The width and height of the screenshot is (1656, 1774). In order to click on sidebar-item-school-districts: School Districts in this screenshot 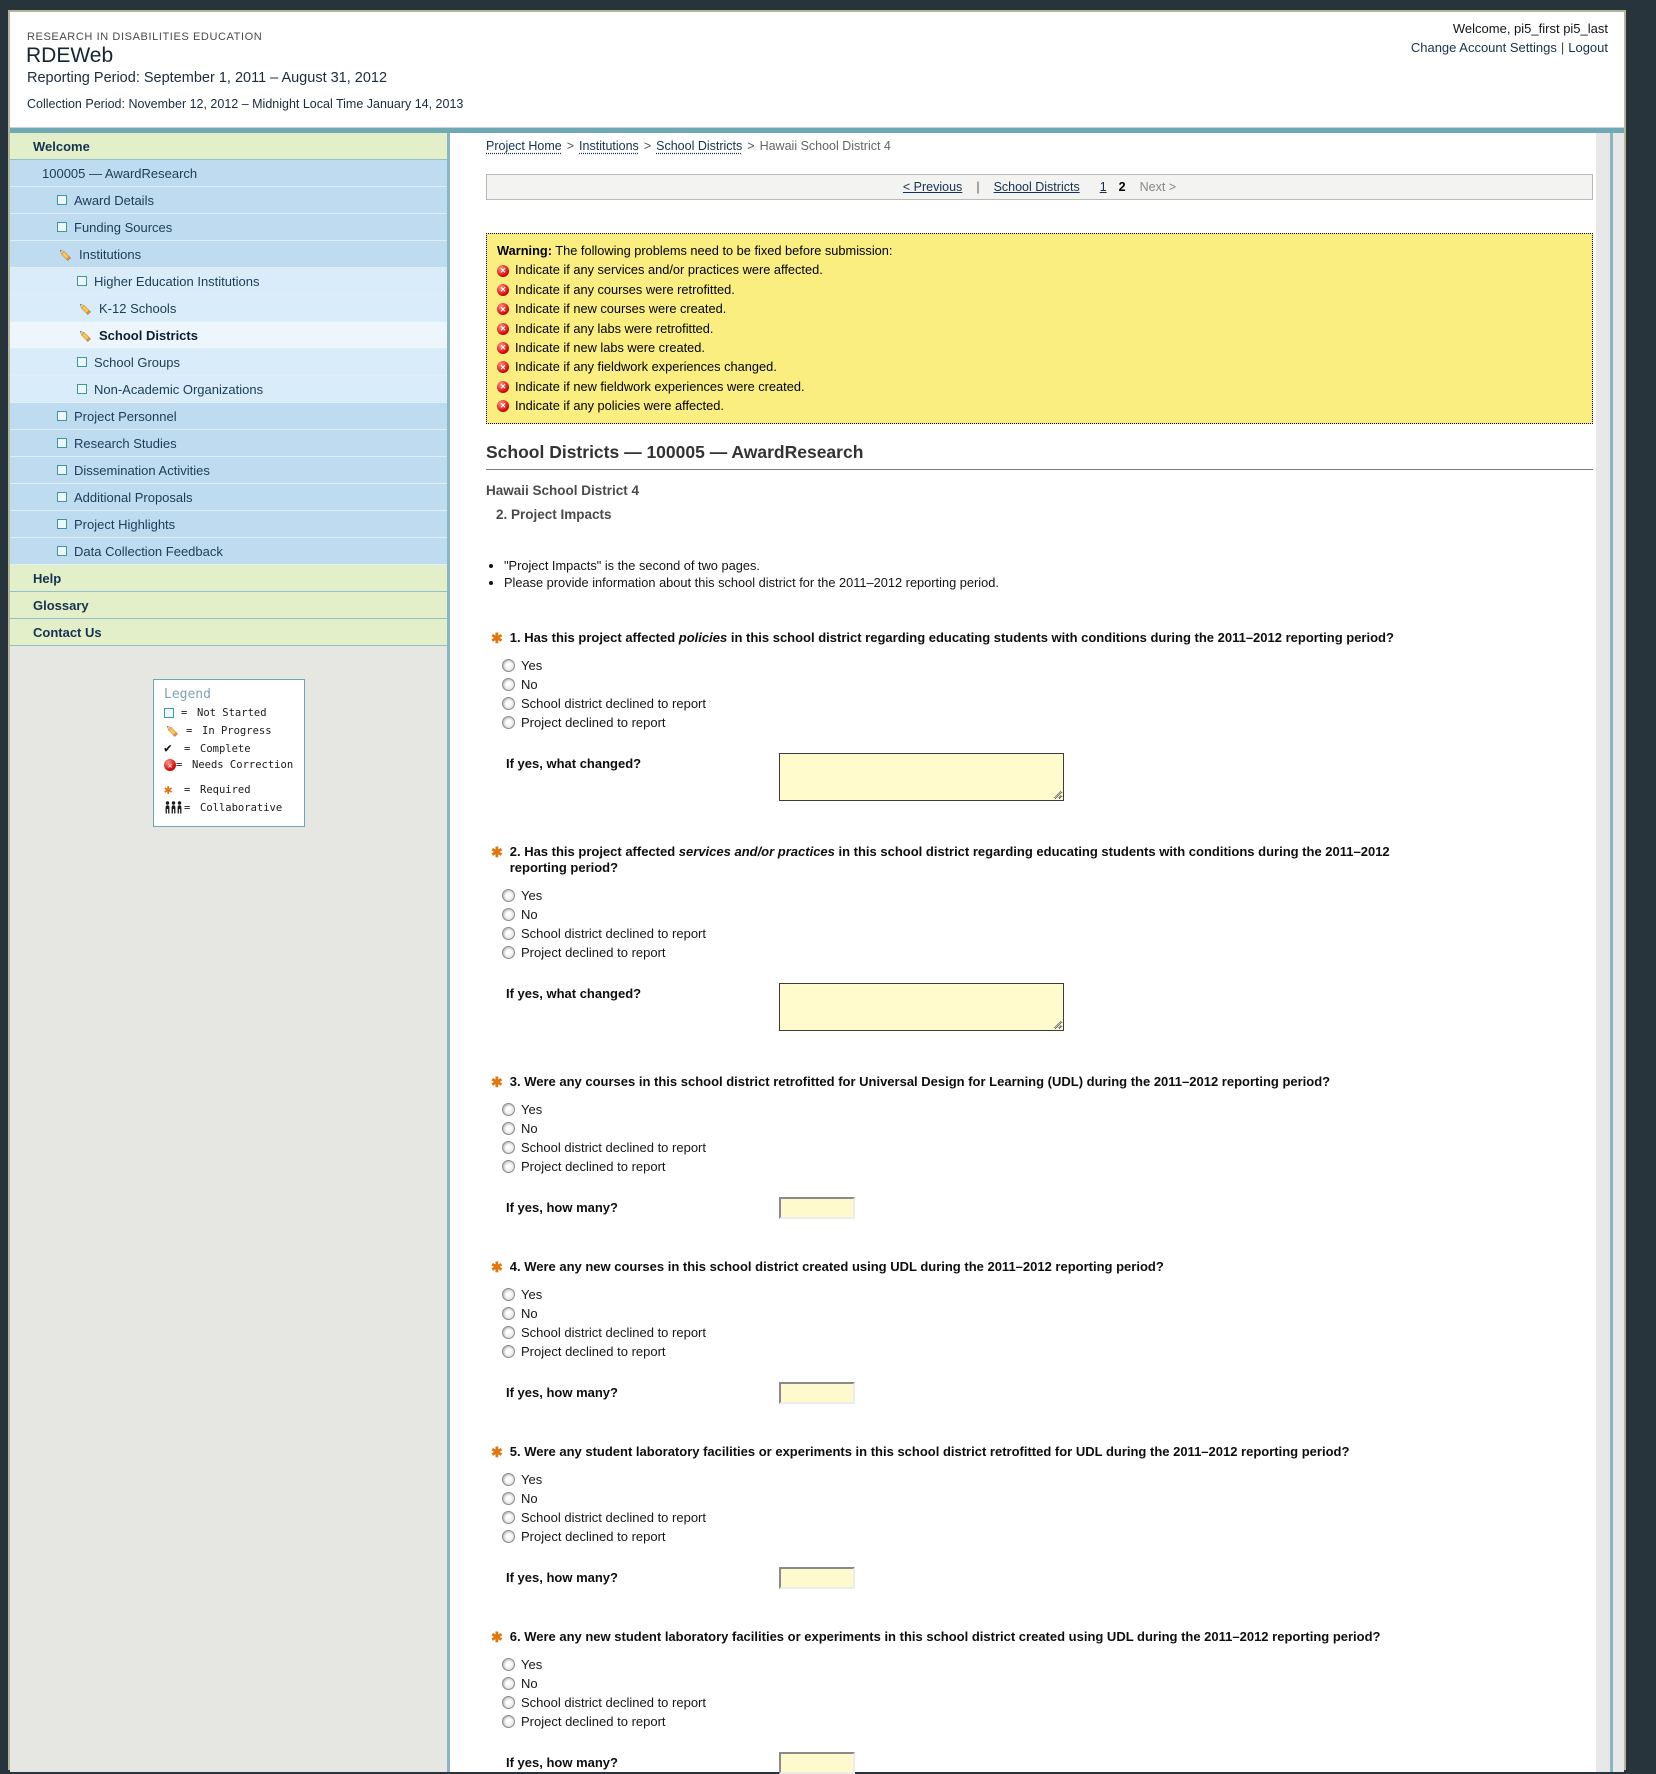, I will do `click(228, 335)`.